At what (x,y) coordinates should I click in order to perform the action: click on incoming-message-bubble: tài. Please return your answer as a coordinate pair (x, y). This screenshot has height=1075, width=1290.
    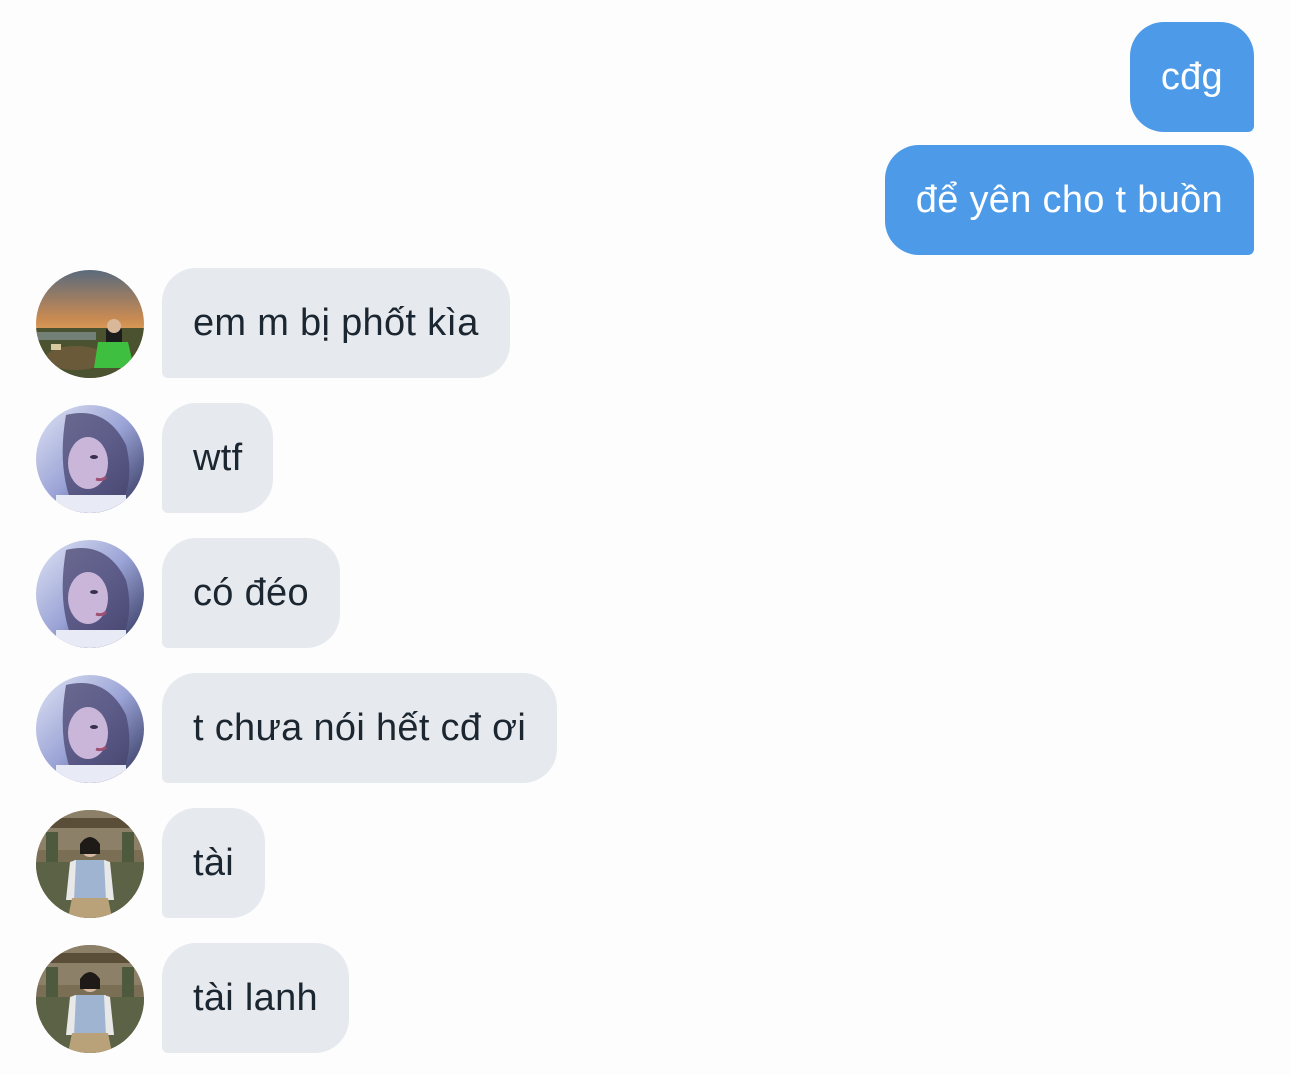
    Looking at the image, I should click on (214, 863).